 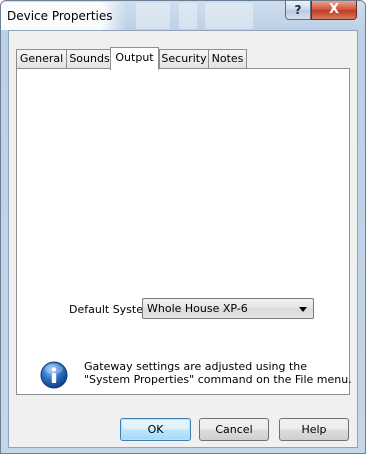 I want to click on help-button-titlebar: ?, so click(x=298, y=10).